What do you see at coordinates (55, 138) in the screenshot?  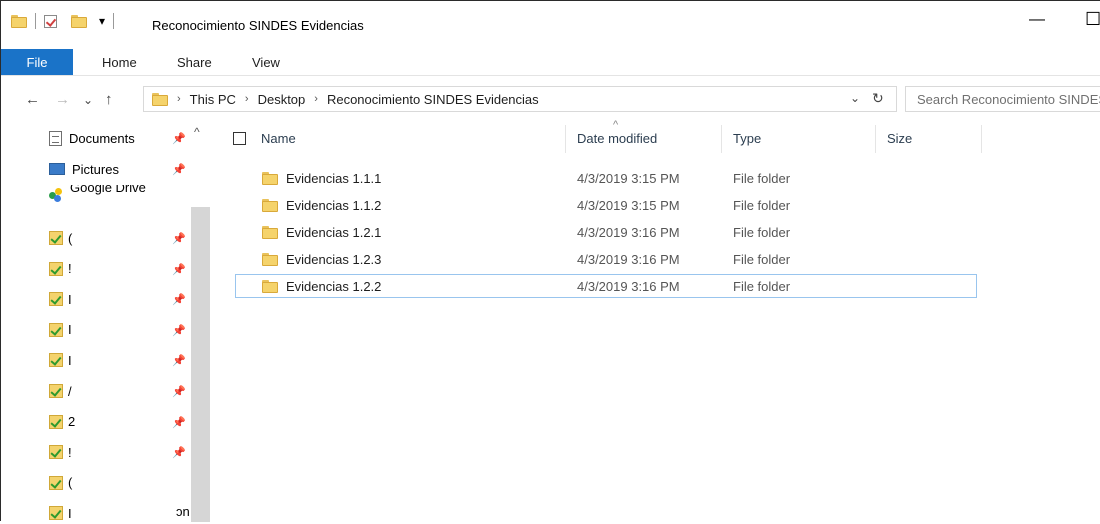 I see `documents-icon` at bounding box center [55, 138].